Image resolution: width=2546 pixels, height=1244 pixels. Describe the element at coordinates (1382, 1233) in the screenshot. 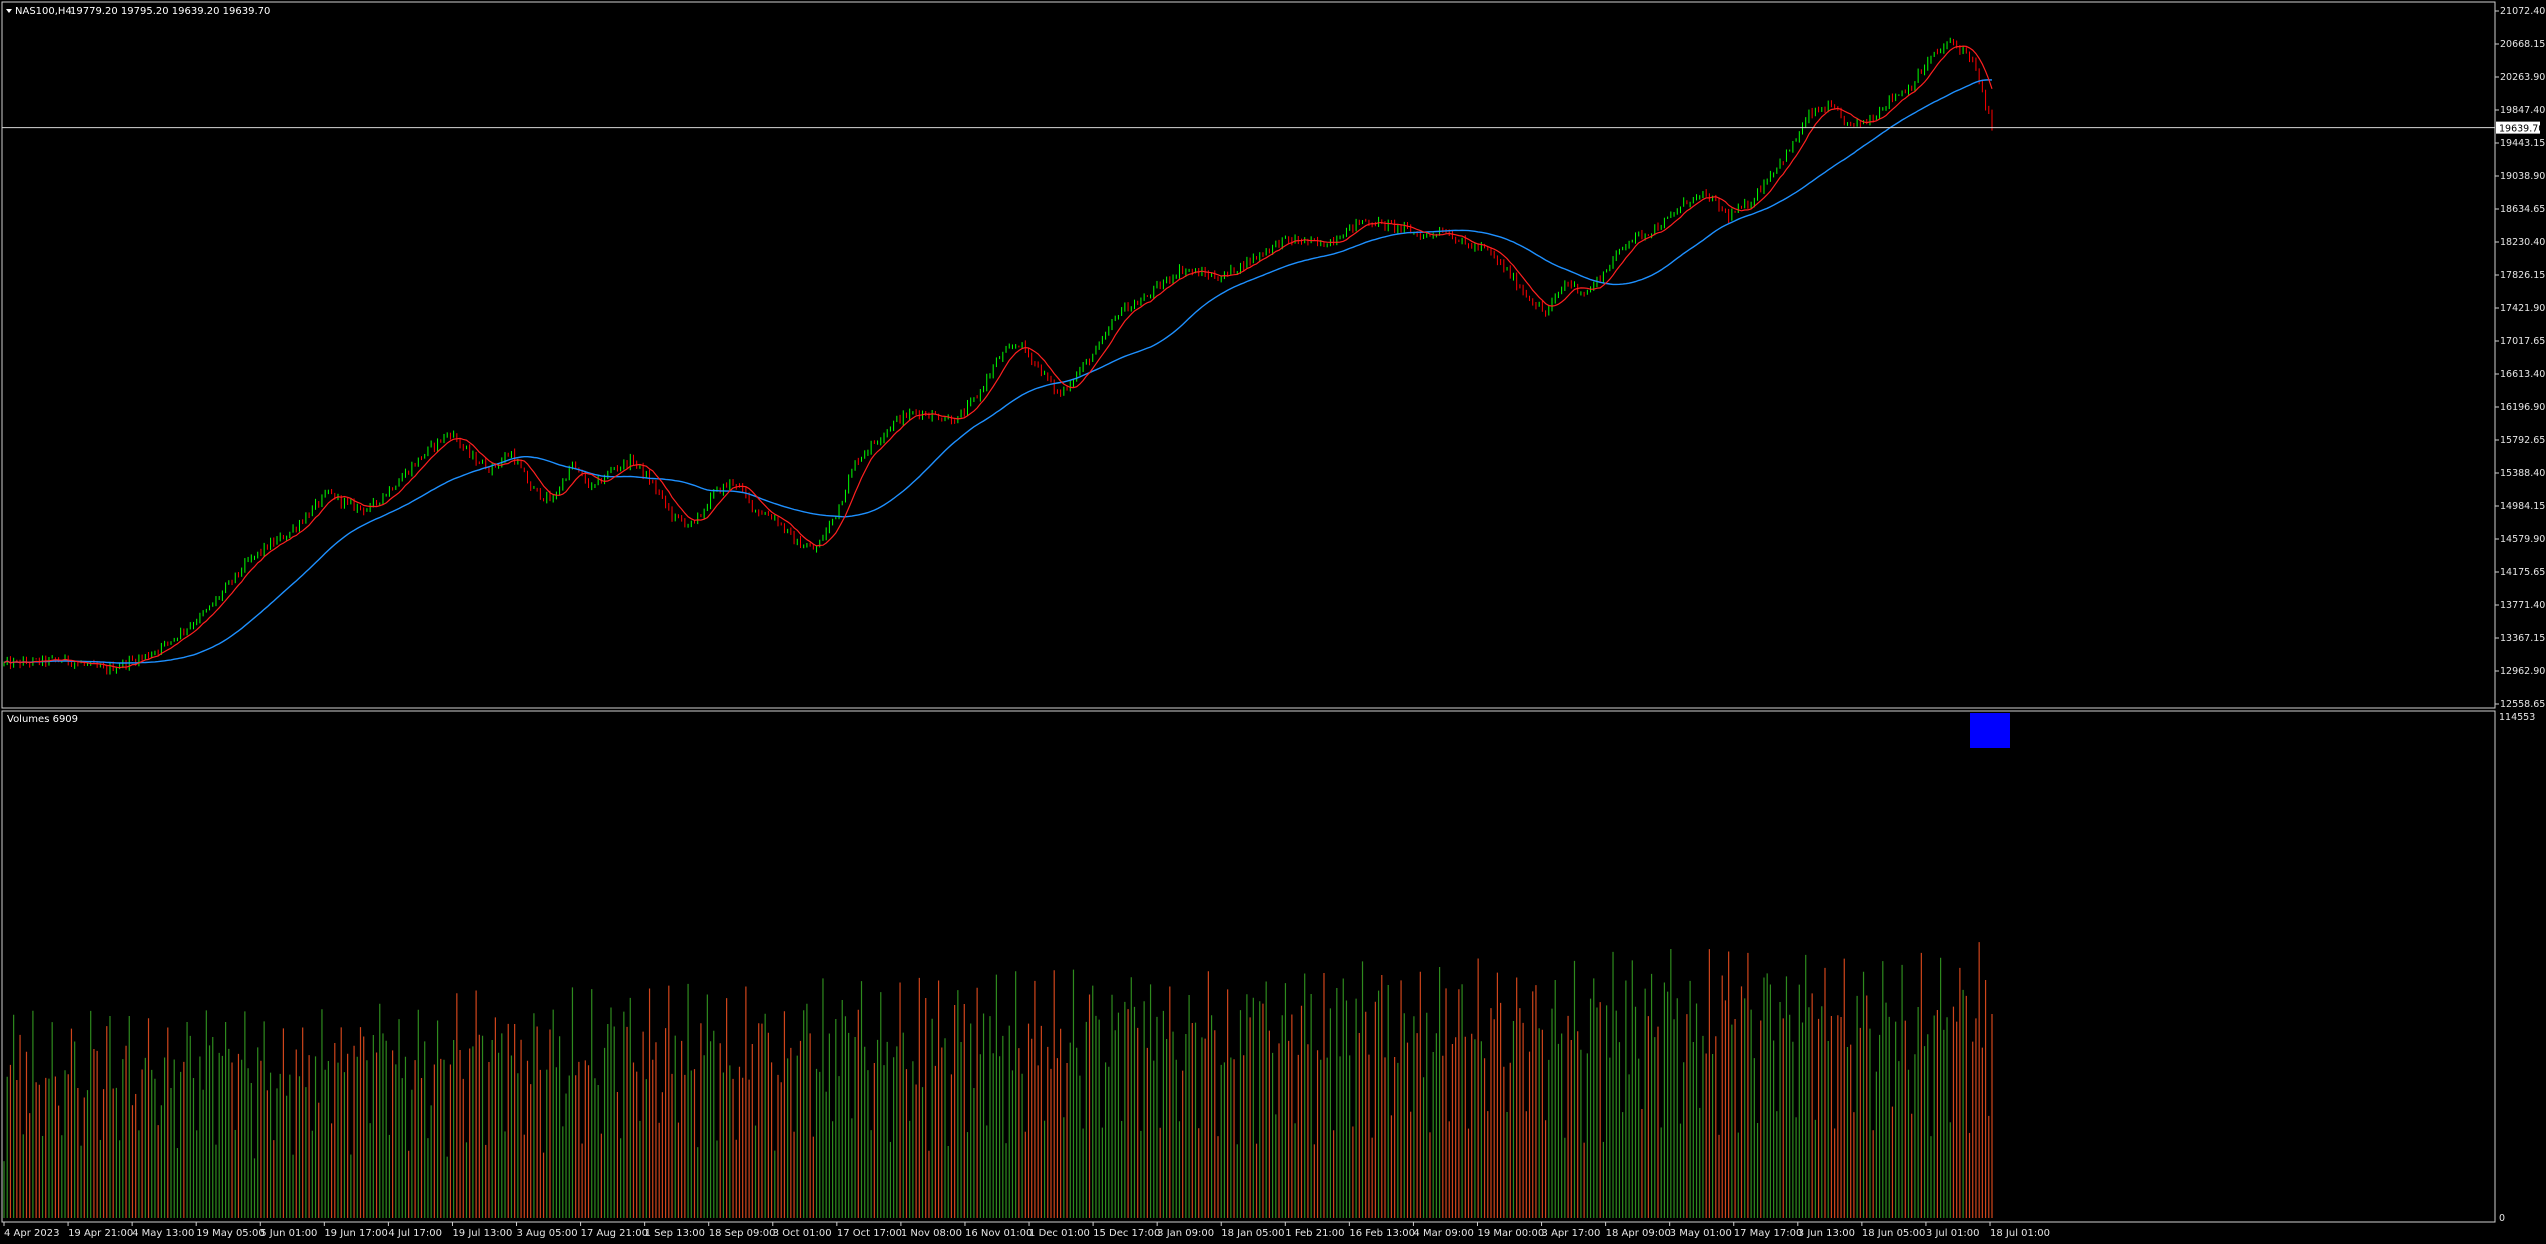

I see `time-tick-label: 16 Feb 13:00` at that location.